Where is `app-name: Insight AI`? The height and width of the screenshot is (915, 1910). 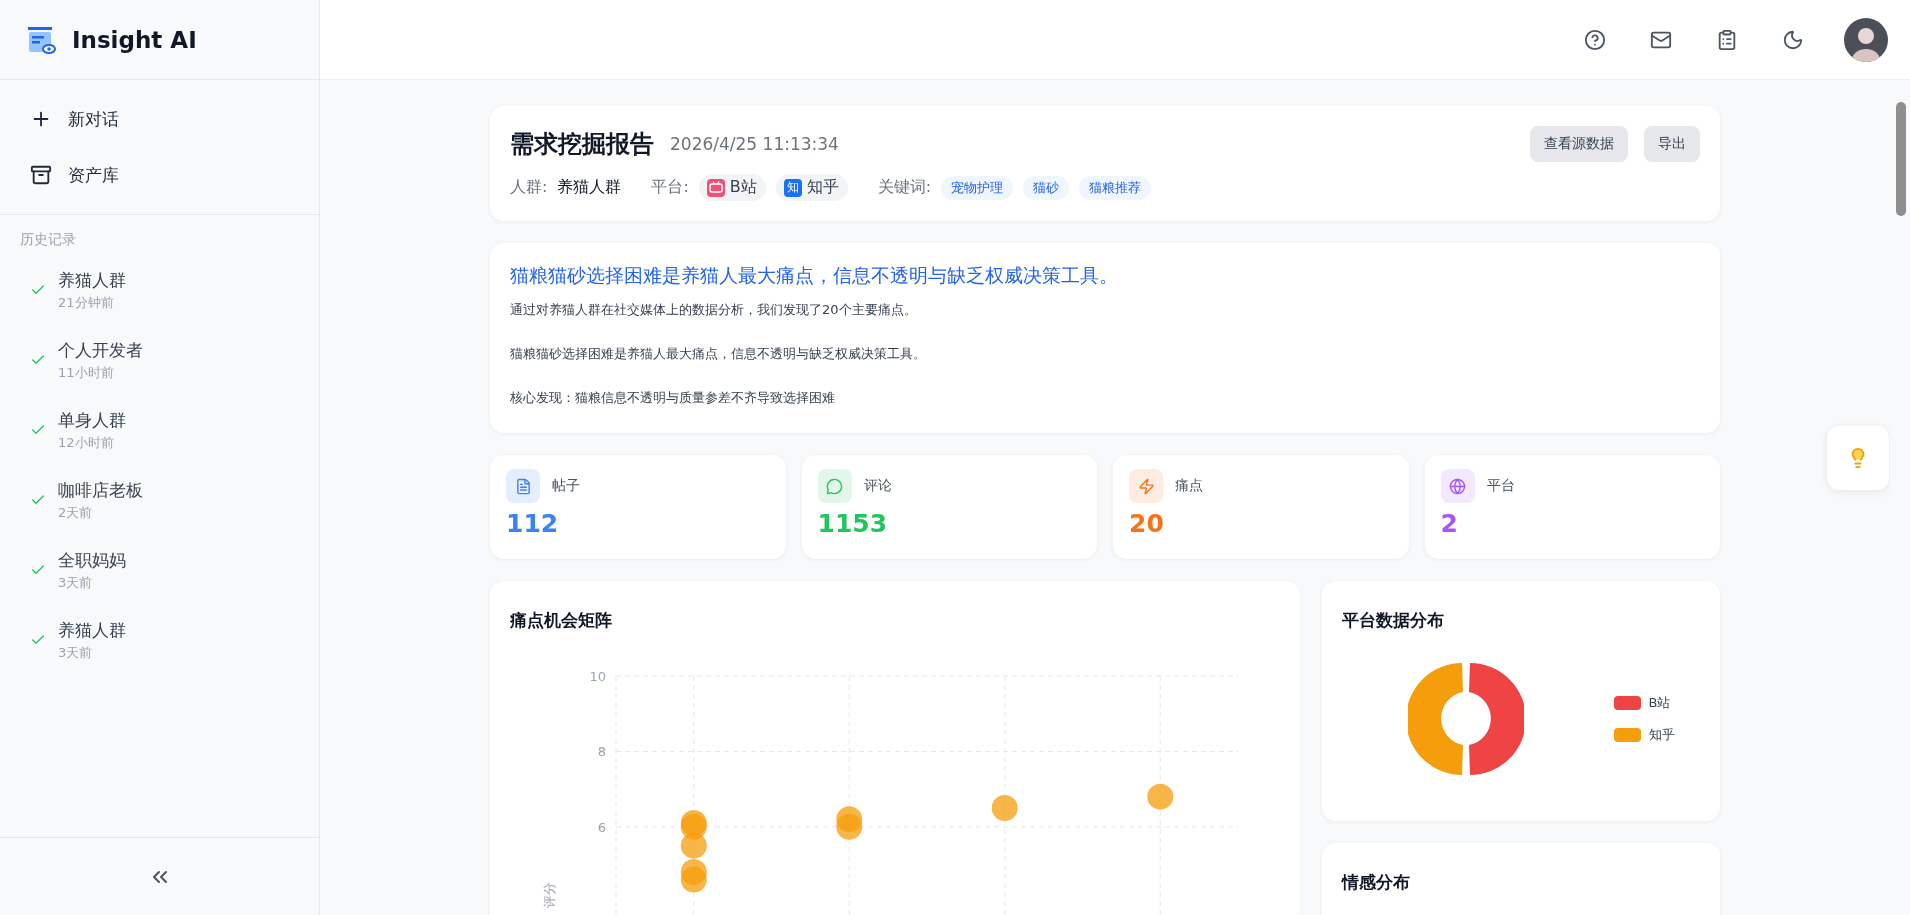 app-name: Insight AI is located at coordinates (134, 39).